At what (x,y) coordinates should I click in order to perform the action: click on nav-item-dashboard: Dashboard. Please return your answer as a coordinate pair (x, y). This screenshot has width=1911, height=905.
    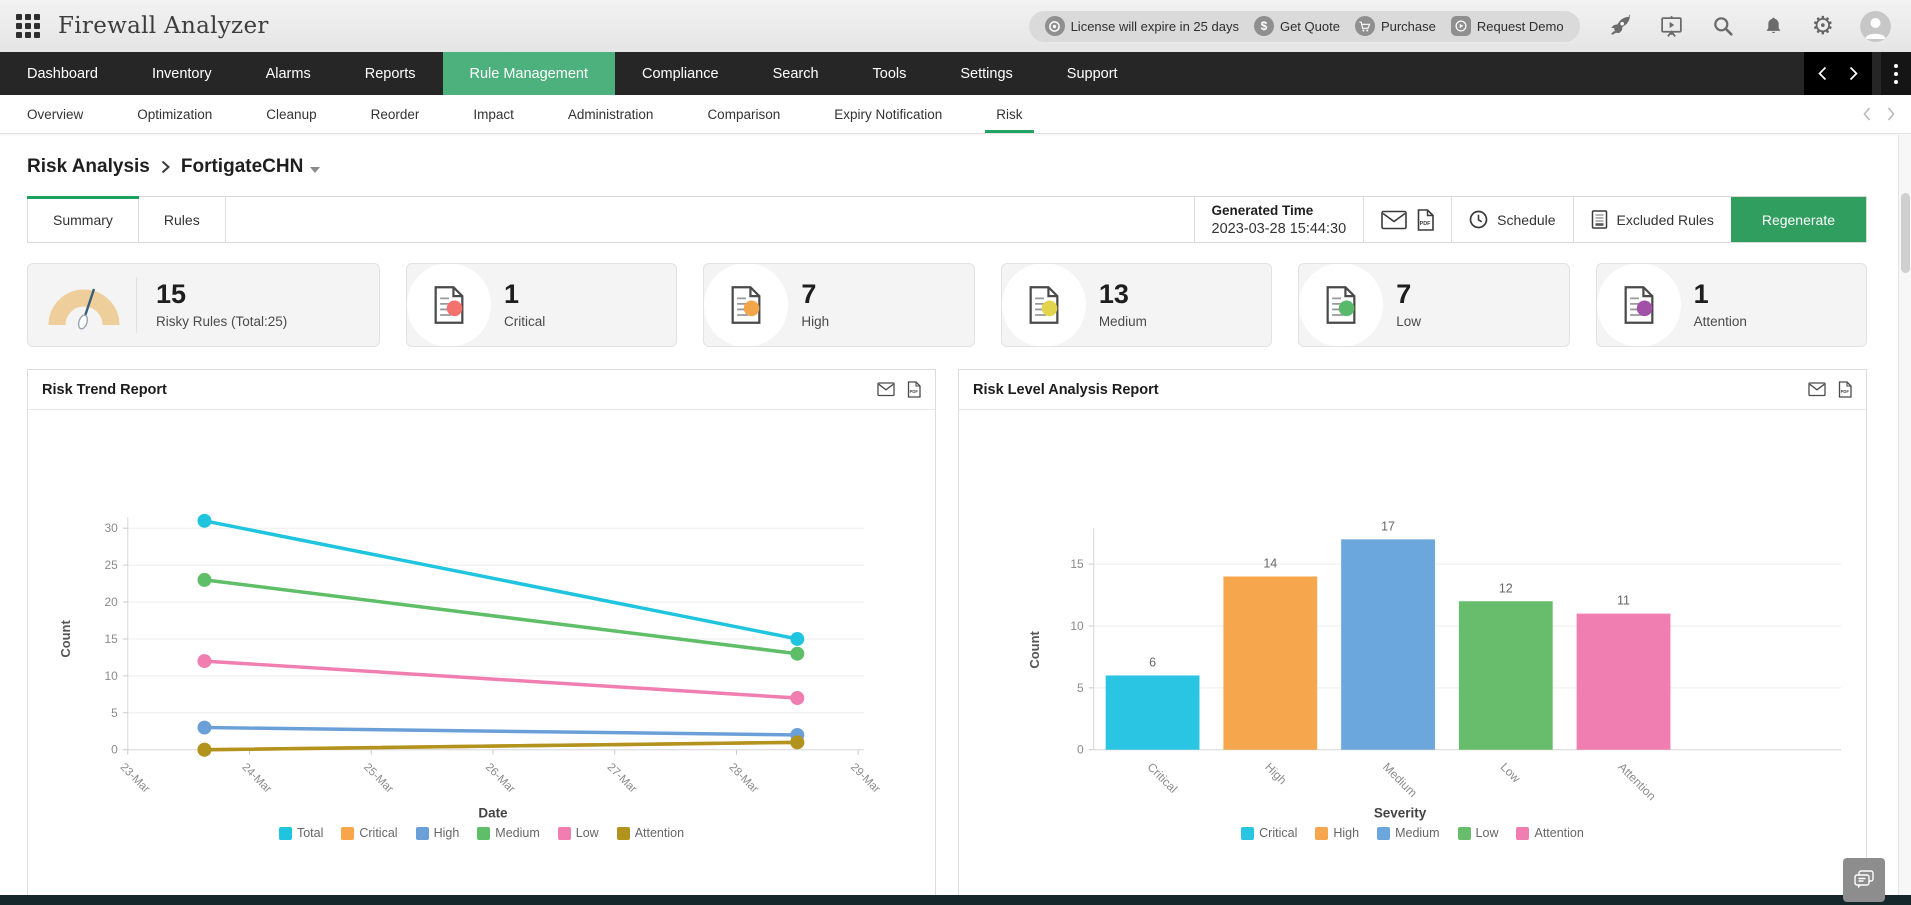
    Looking at the image, I should click on (62, 73).